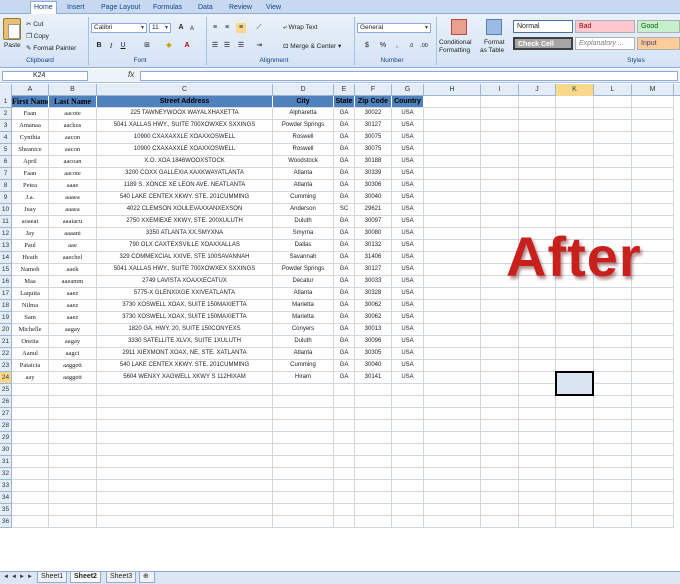 This screenshot has height=584, width=680. What do you see at coordinates (12, 45) in the screenshot?
I see `paste-button: Paste` at bounding box center [12, 45].